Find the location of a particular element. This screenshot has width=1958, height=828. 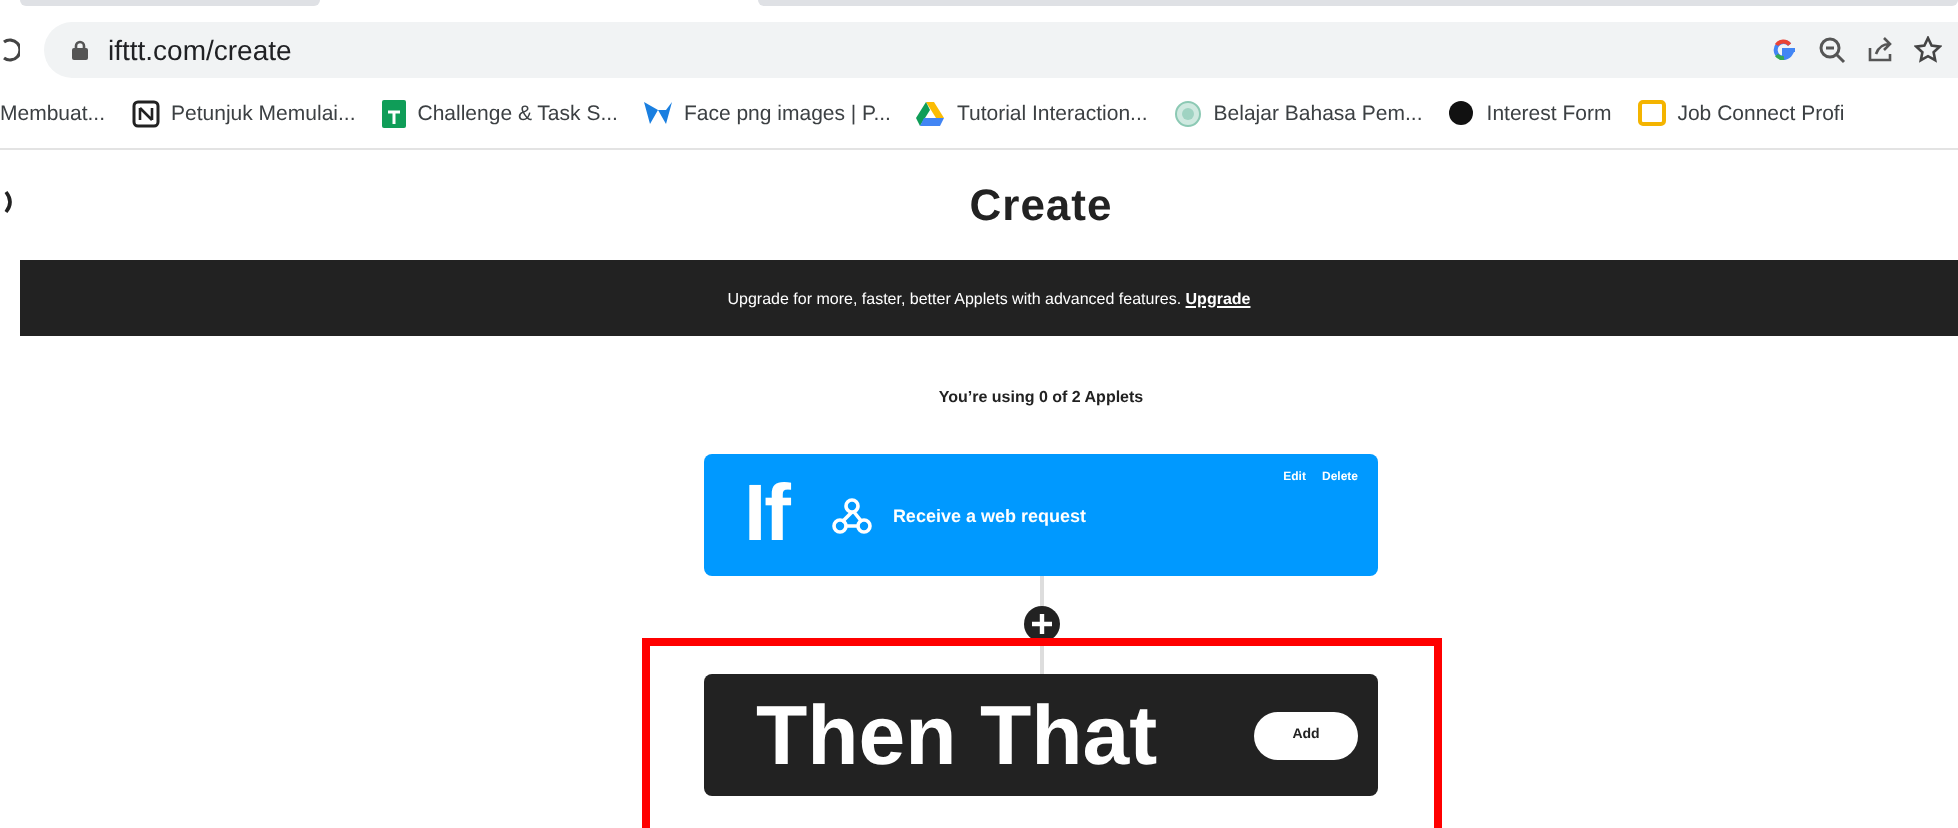

spreadsheet-icon is located at coordinates (393, 113).